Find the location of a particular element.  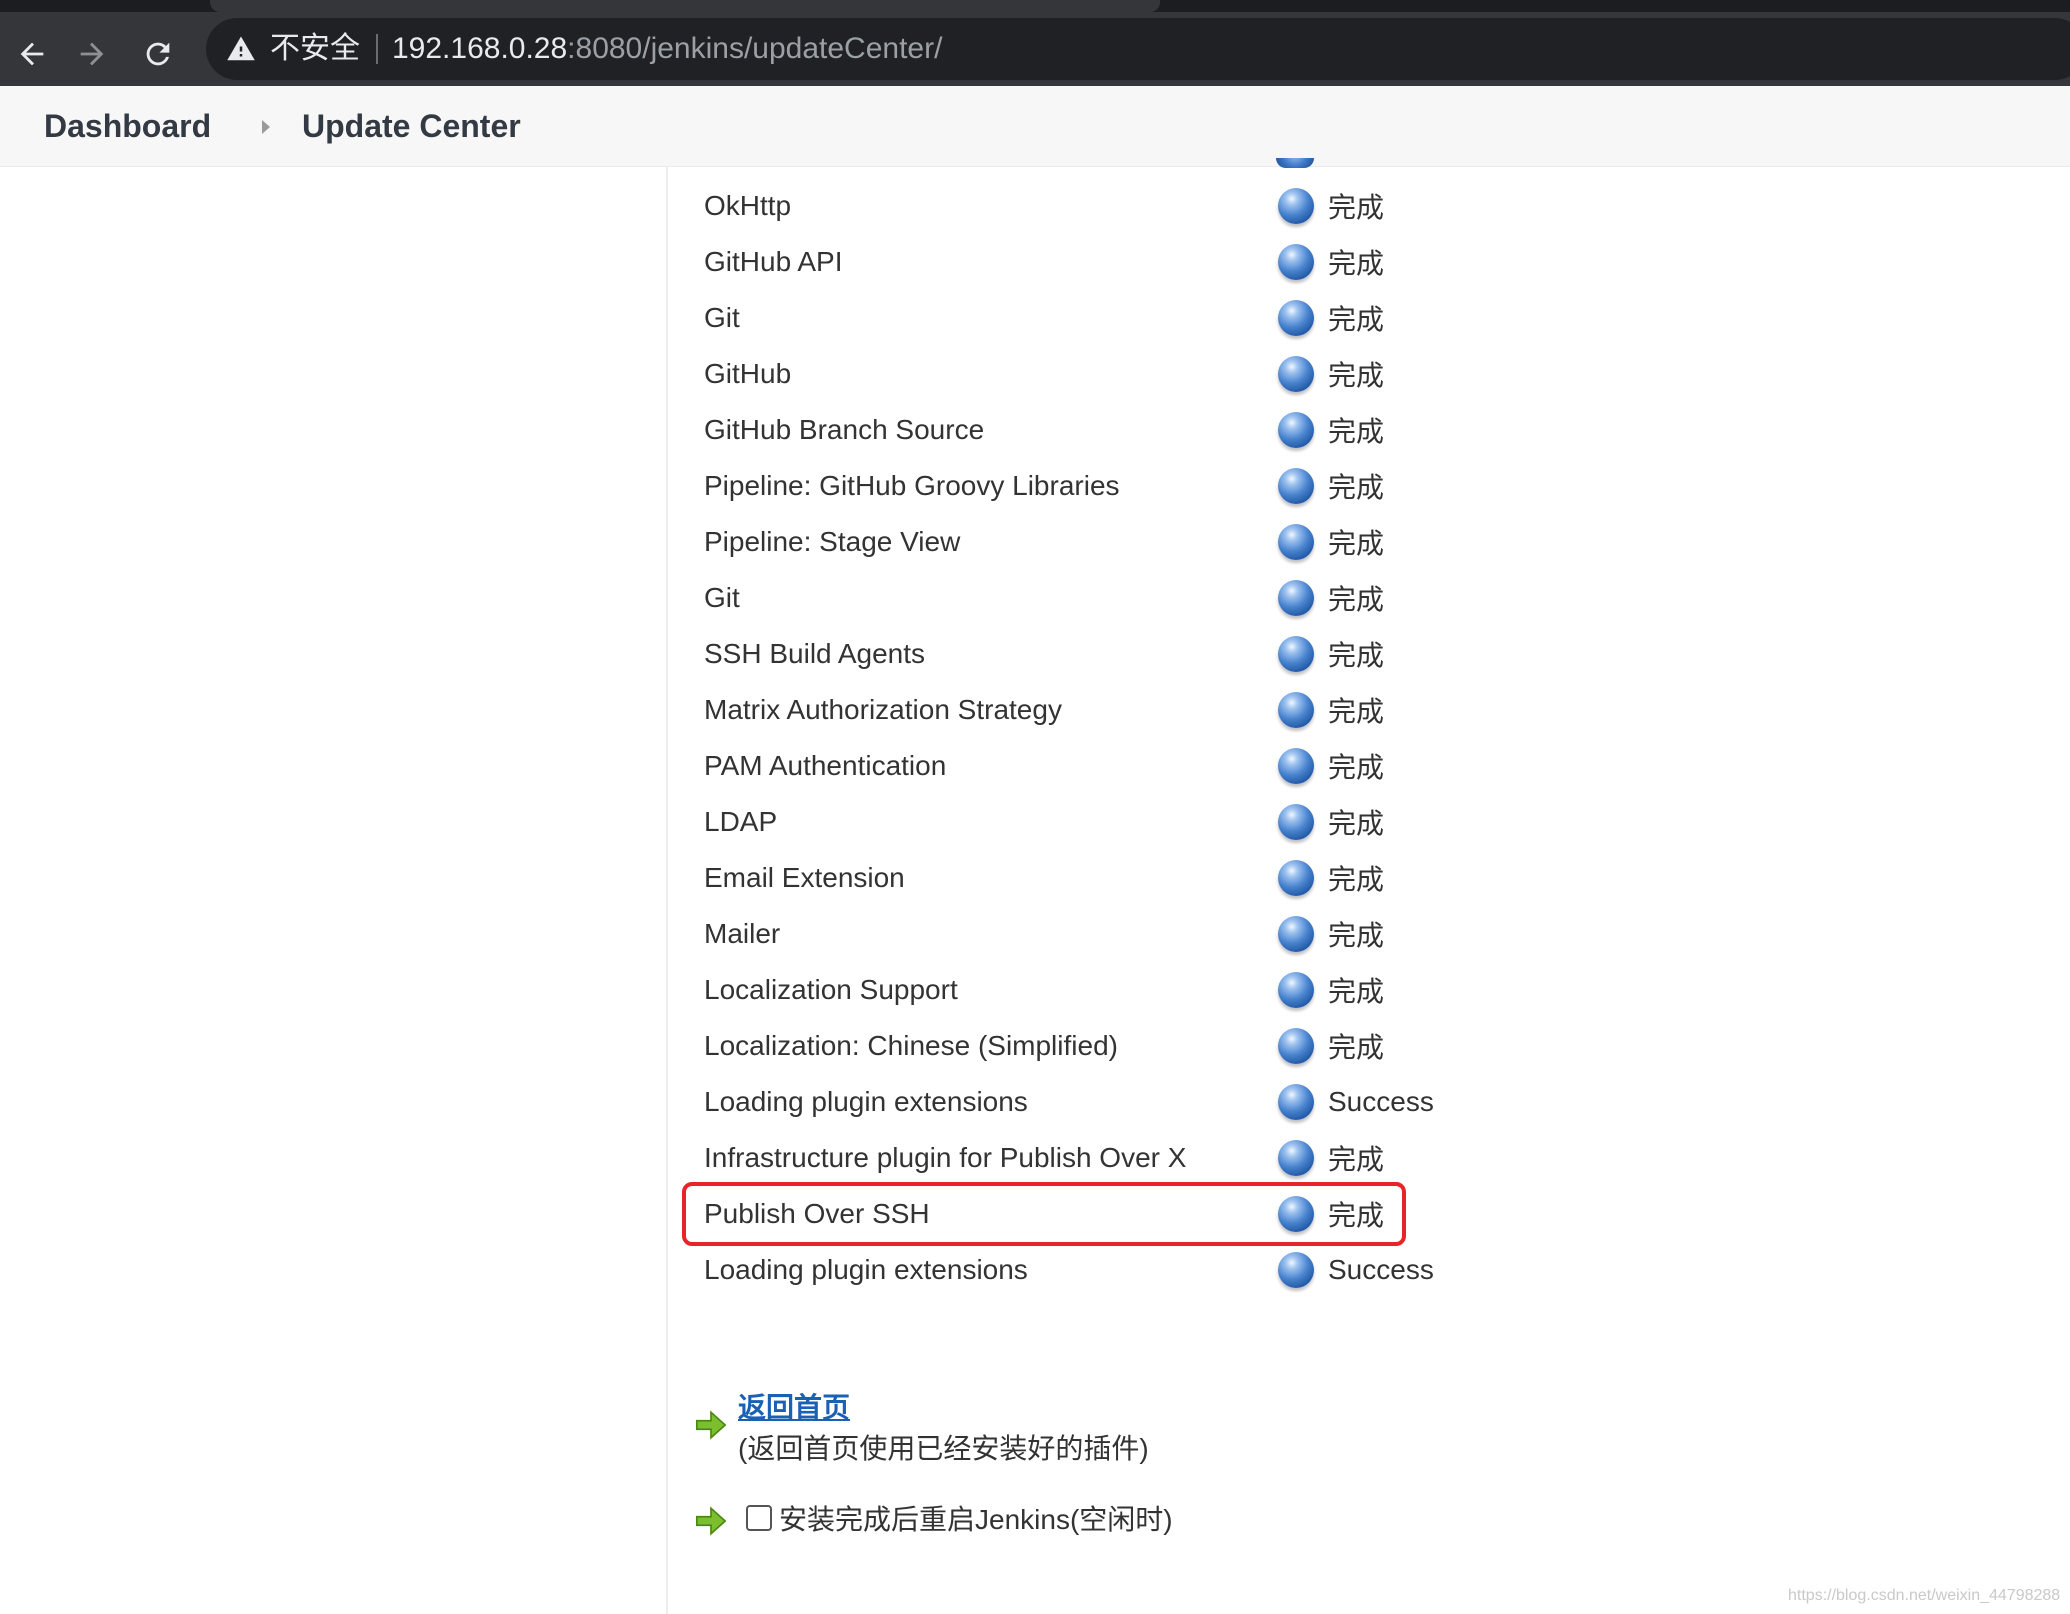

plugin-name: Loading plugin extensions is located at coordinates (866, 1101).